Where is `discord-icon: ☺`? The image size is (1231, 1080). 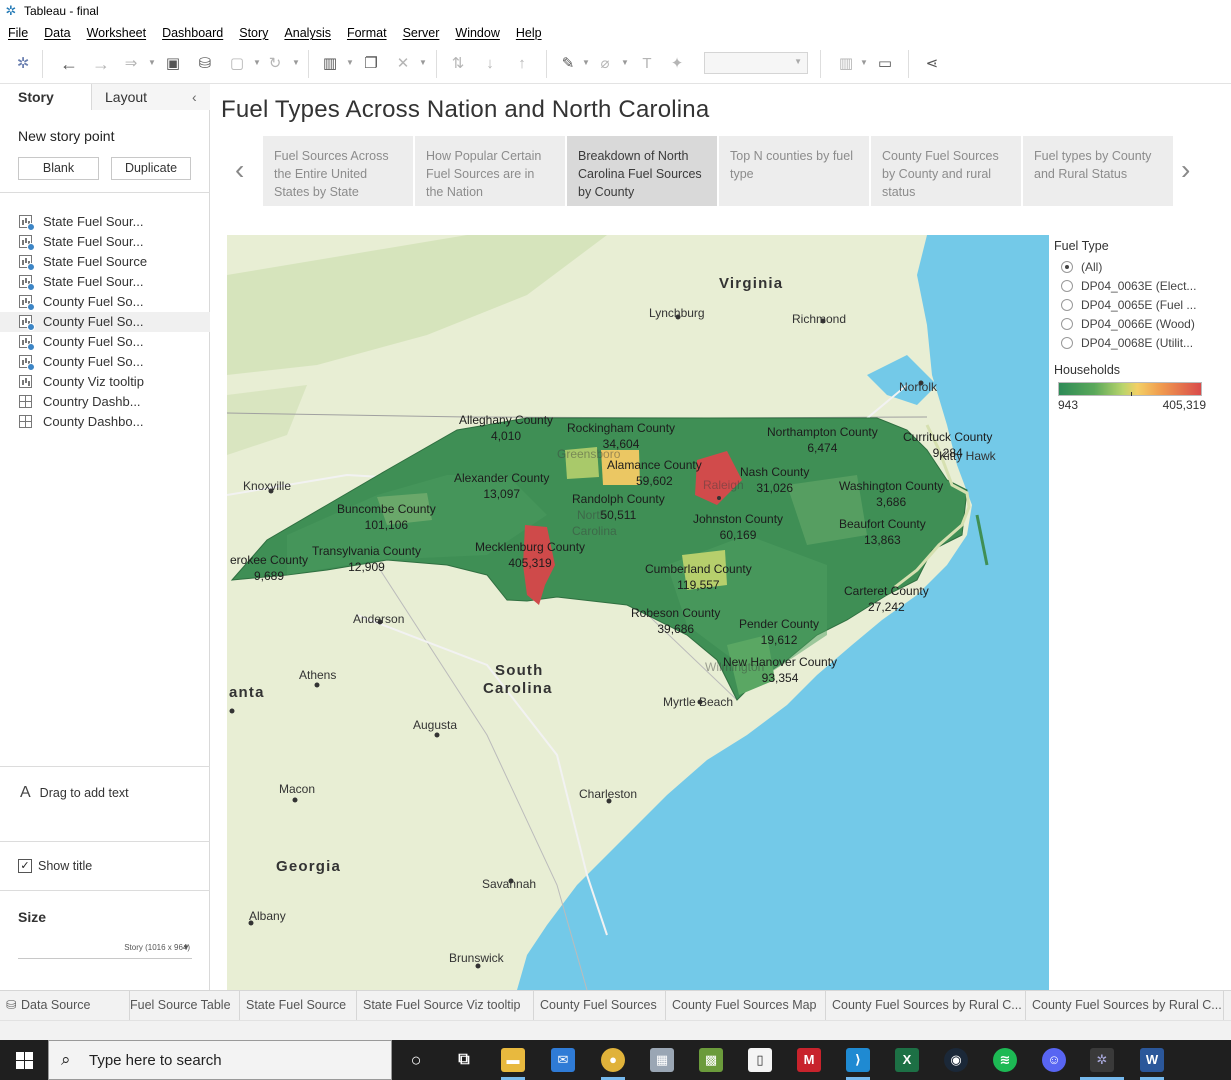
discord-icon: ☺ is located at coordinates (1054, 1060).